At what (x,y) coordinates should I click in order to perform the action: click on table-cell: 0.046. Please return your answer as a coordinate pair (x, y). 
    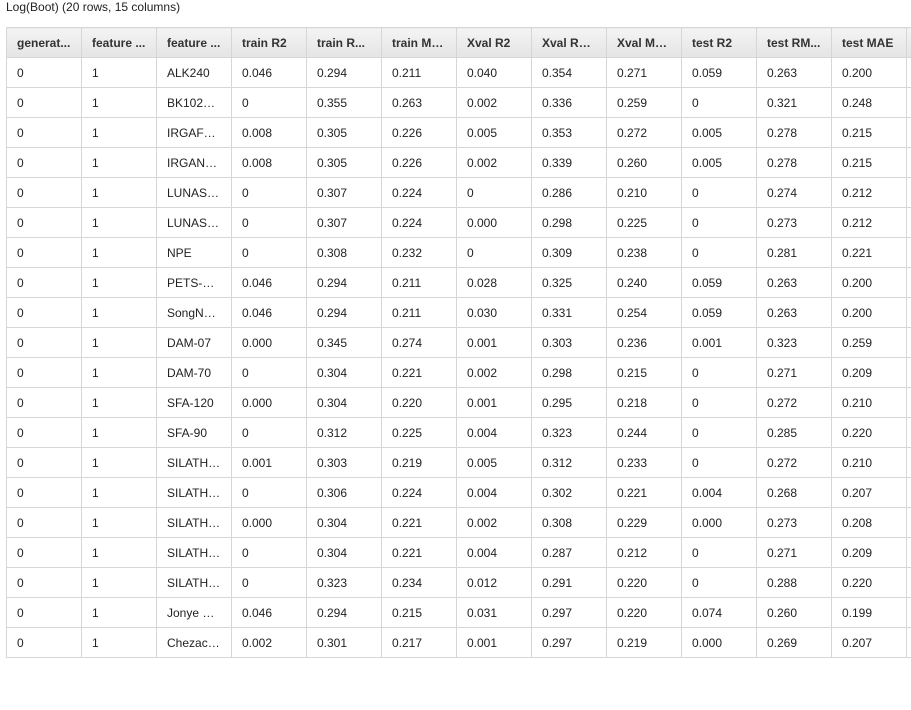
    Looking at the image, I should click on (269, 282).